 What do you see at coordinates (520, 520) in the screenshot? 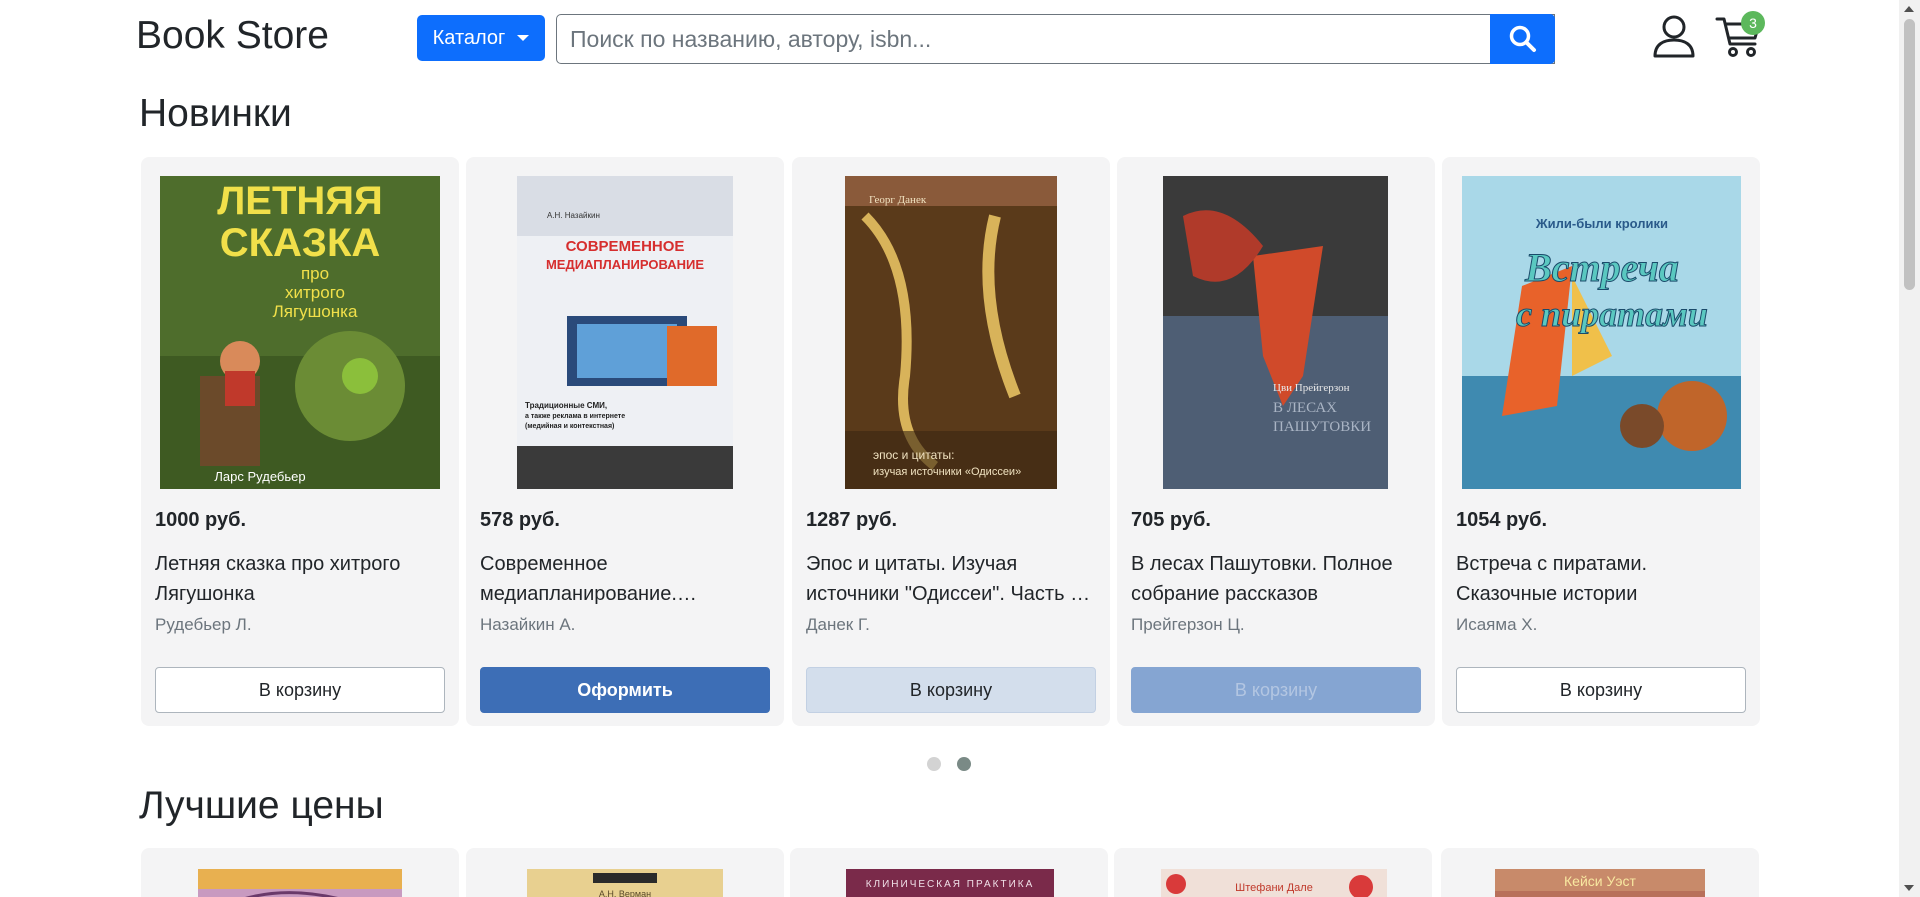
I see `product-price: 578 руб.` at bounding box center [520, 520].